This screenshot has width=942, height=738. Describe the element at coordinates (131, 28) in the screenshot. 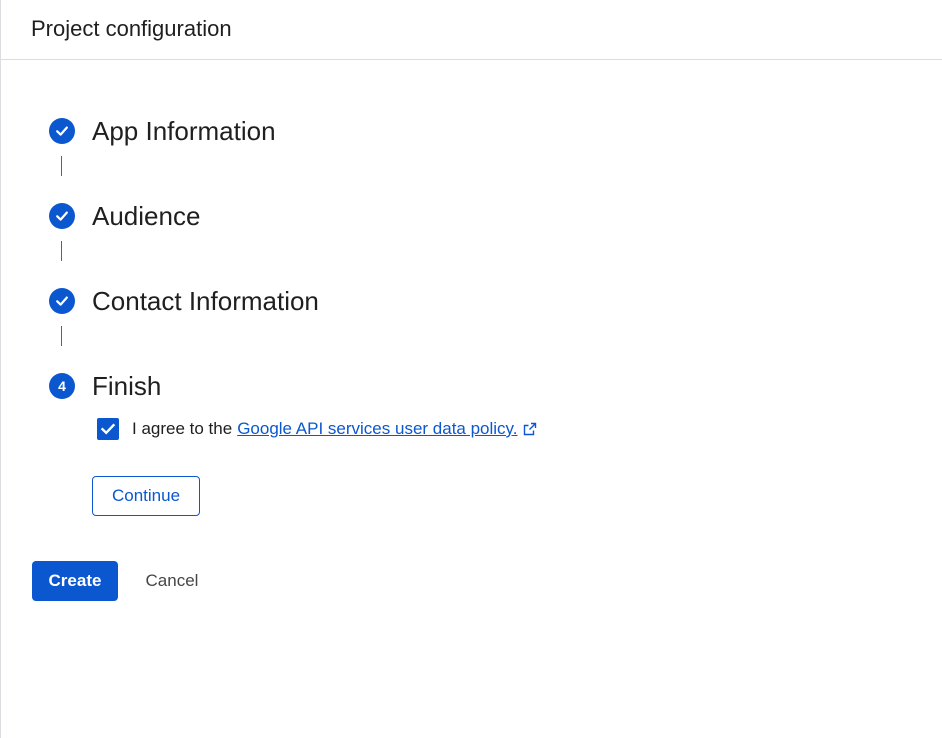

I see `page-title: Project configuration` at that location.